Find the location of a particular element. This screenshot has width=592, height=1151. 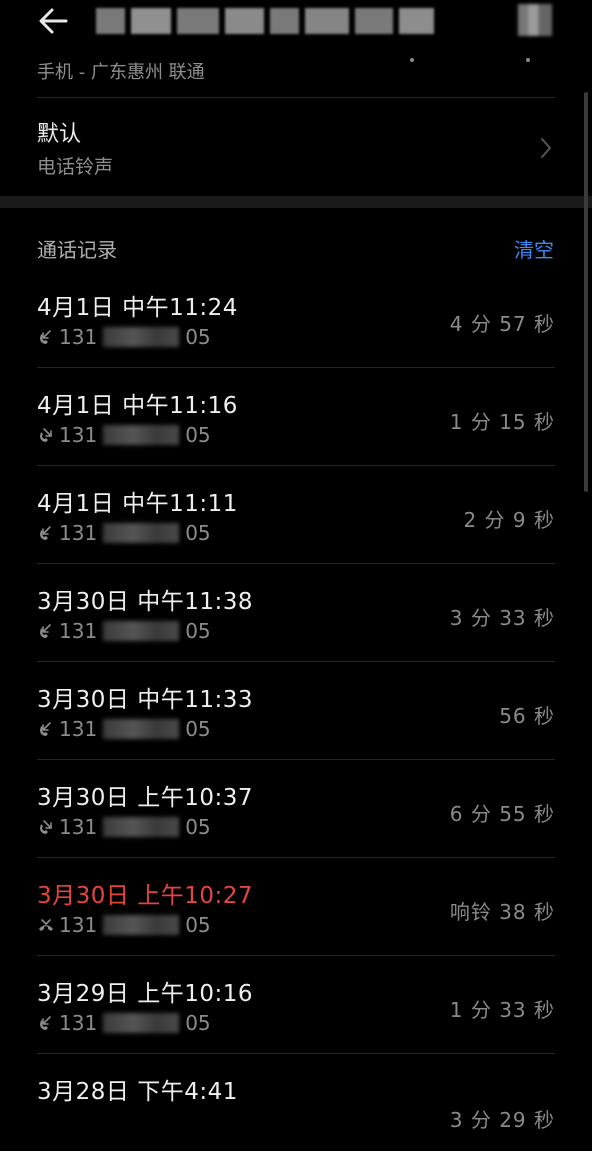

carrier-extra is located at coordinates (470, 61).